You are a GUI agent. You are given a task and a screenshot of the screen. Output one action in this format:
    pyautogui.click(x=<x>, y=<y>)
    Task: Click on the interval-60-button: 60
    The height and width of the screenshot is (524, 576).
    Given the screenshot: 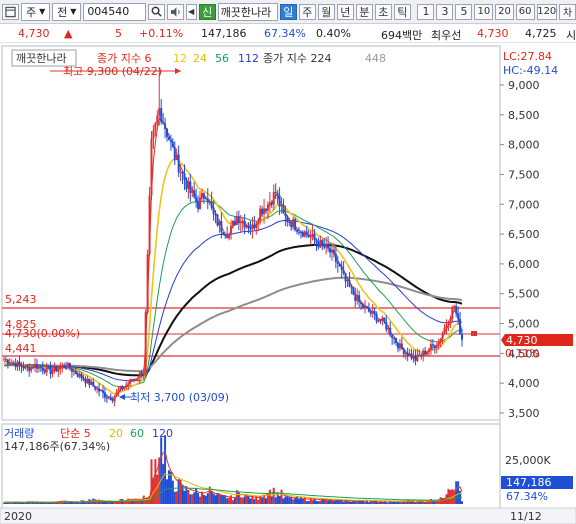 What is the action you would take?
    pyautogui.click(x=525, y=11)
    